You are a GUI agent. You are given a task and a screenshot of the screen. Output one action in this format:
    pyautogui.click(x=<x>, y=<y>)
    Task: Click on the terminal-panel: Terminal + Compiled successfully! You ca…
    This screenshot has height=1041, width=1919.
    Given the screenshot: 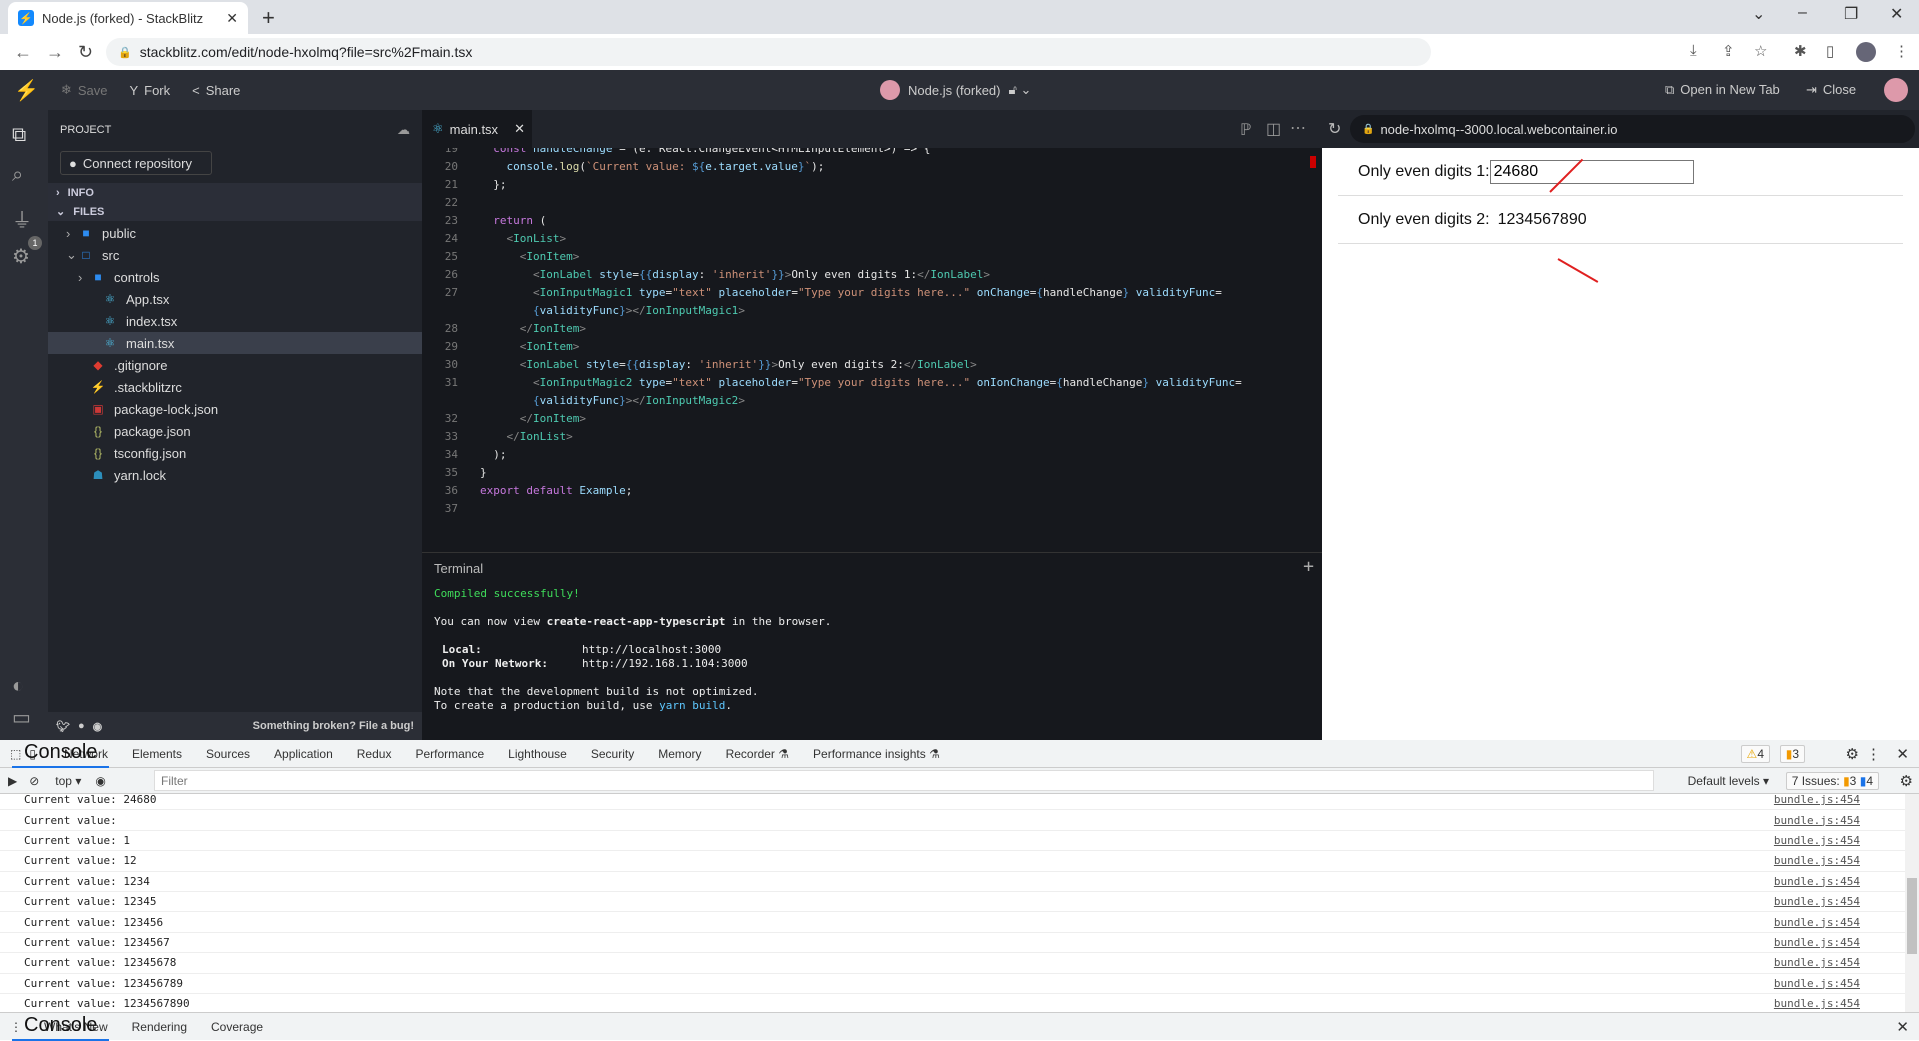 What is the action you would take?
    pyautogui.click(x=872, y=646)
    